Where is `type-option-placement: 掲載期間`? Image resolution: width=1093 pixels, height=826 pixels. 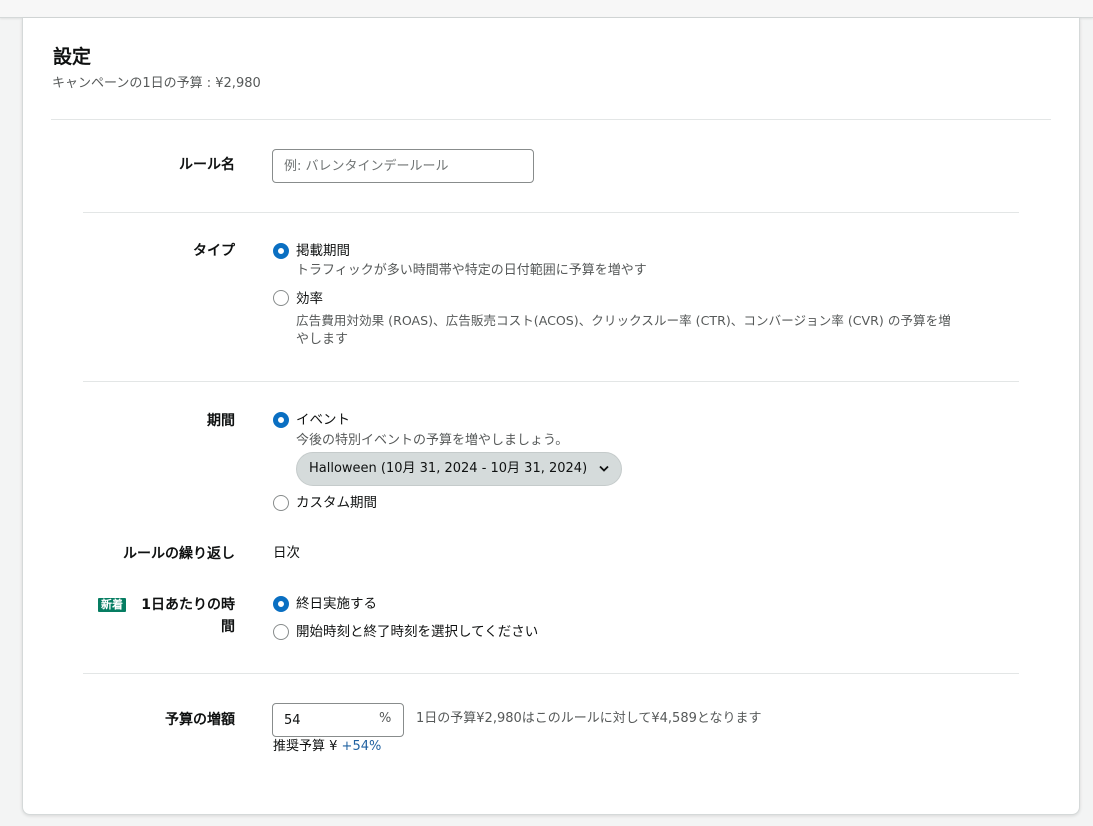 type-option-placement: 掲載期間 is located at coordinates (323, 251).